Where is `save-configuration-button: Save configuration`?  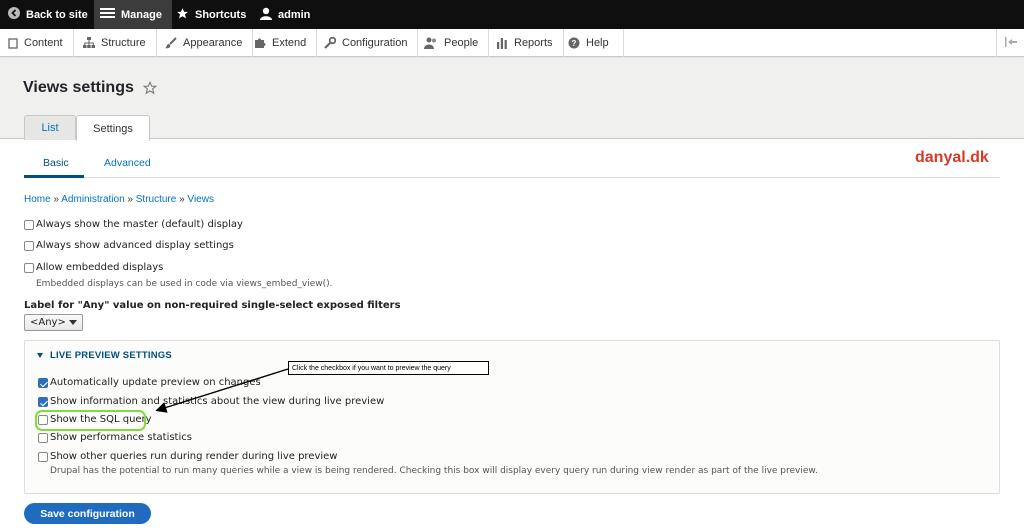 save-configuration-button: Save configuration is located at coordinates (87, 513).